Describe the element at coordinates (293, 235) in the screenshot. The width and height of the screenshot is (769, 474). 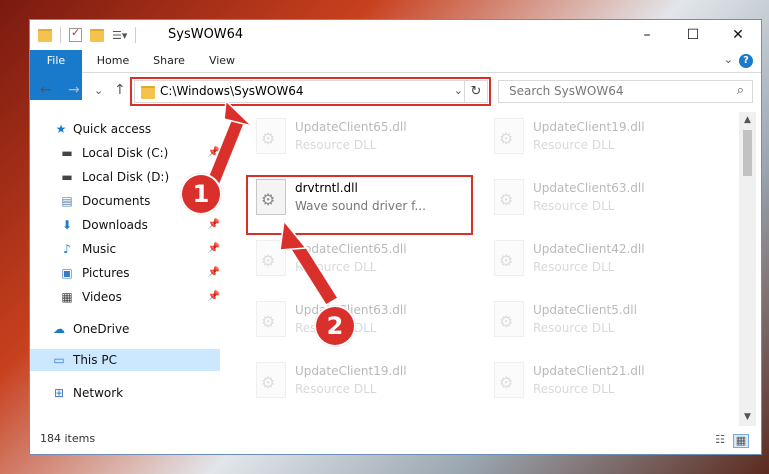
I see `arrow-2-head` at that location.